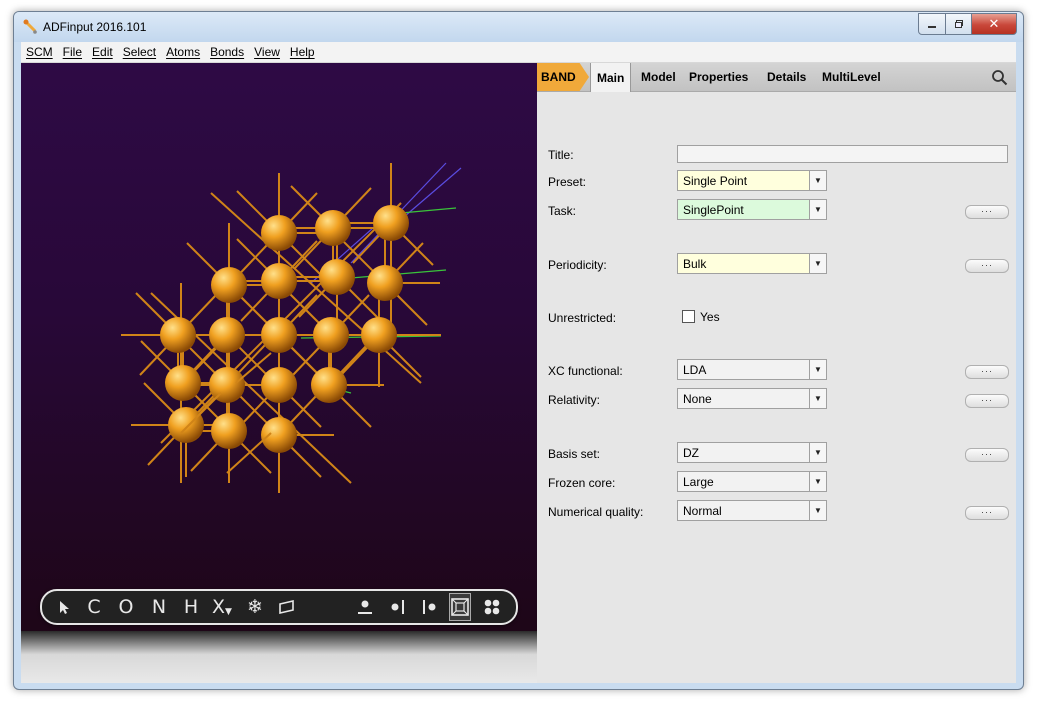 The image size is (1042, 709). I want to click on window-controls: ✕, so click(967, 24).